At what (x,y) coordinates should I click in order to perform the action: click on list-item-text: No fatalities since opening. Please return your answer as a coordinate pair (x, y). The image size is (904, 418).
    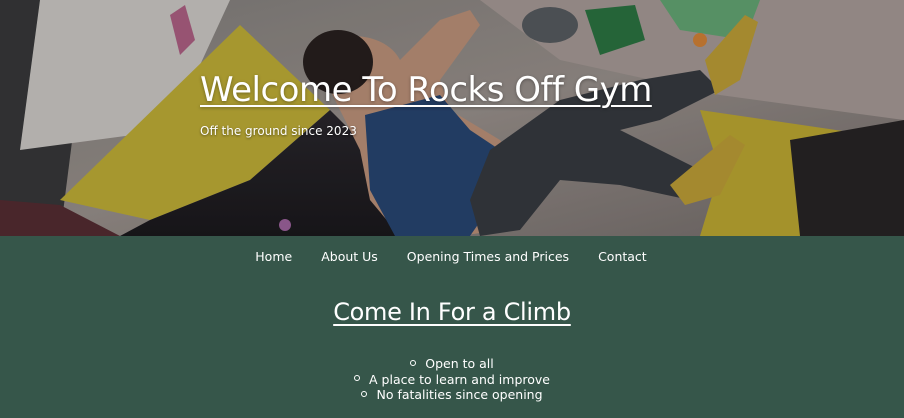
    Looking at the image, I should click on (459, 394).